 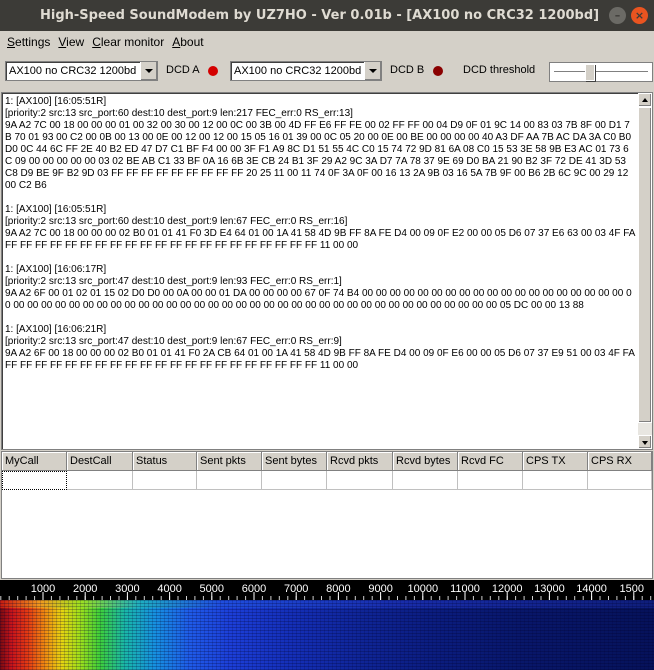 I want to click on frequency-tick-label: 3000, so click(x=127, y=589).